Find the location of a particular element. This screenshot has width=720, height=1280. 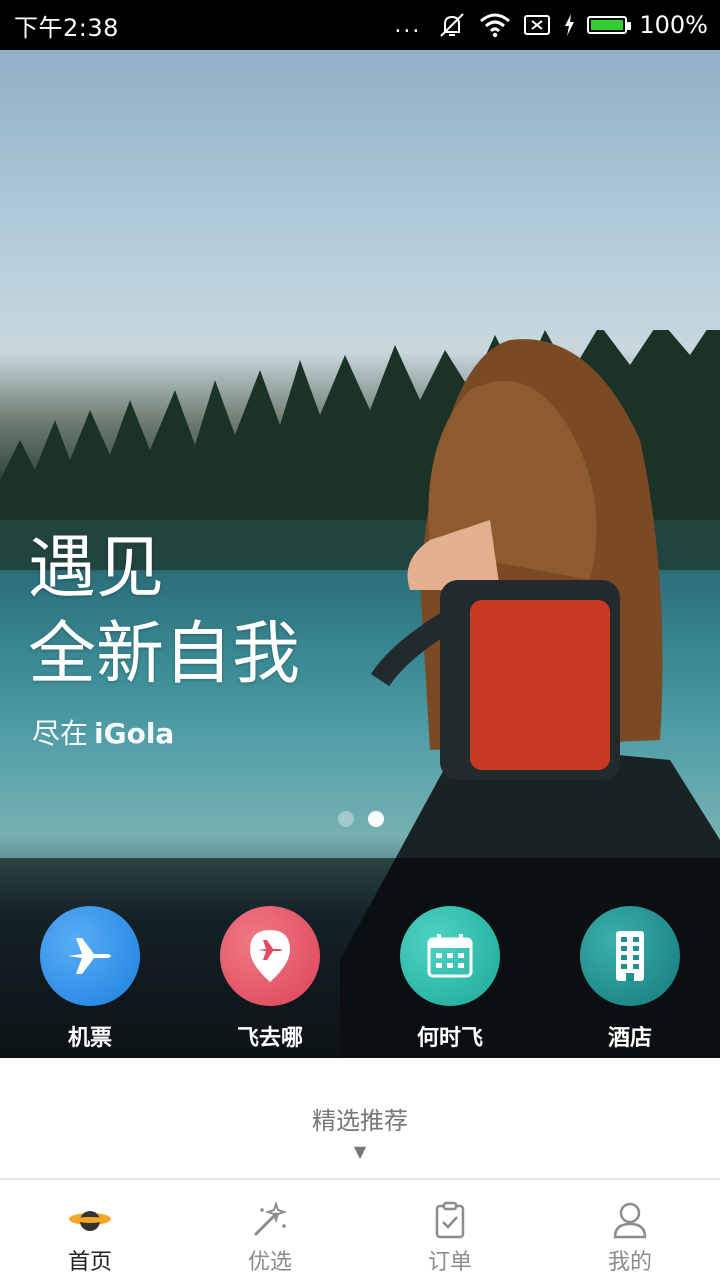

when-to-fly-circle is located at coordinates (450, 956).